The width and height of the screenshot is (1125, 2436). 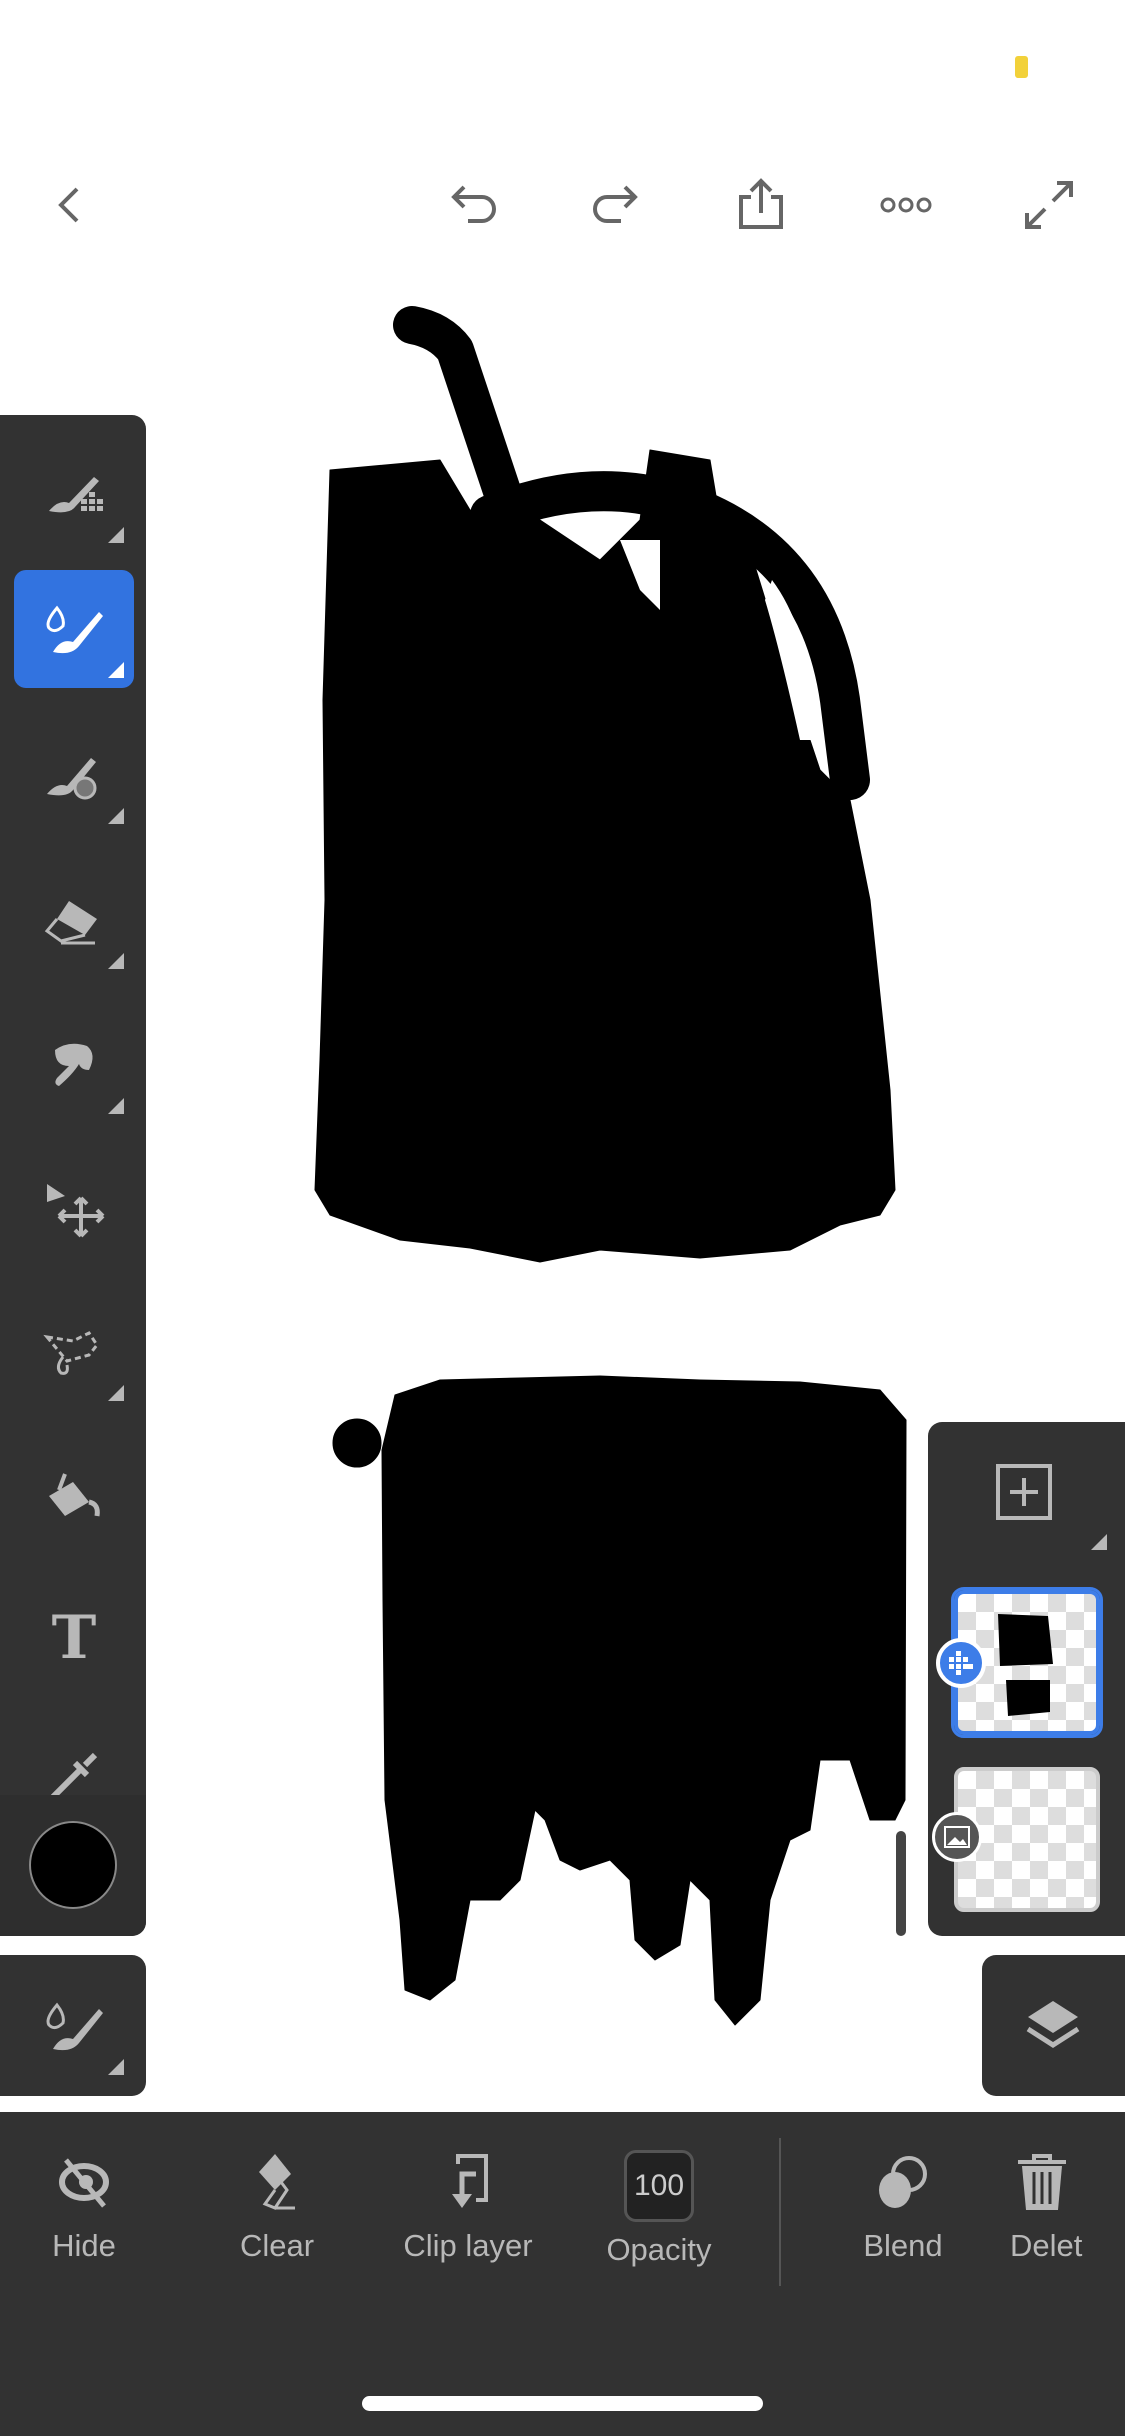 I want to click on delete-label: Delet, so click(x=1046, y=2245).